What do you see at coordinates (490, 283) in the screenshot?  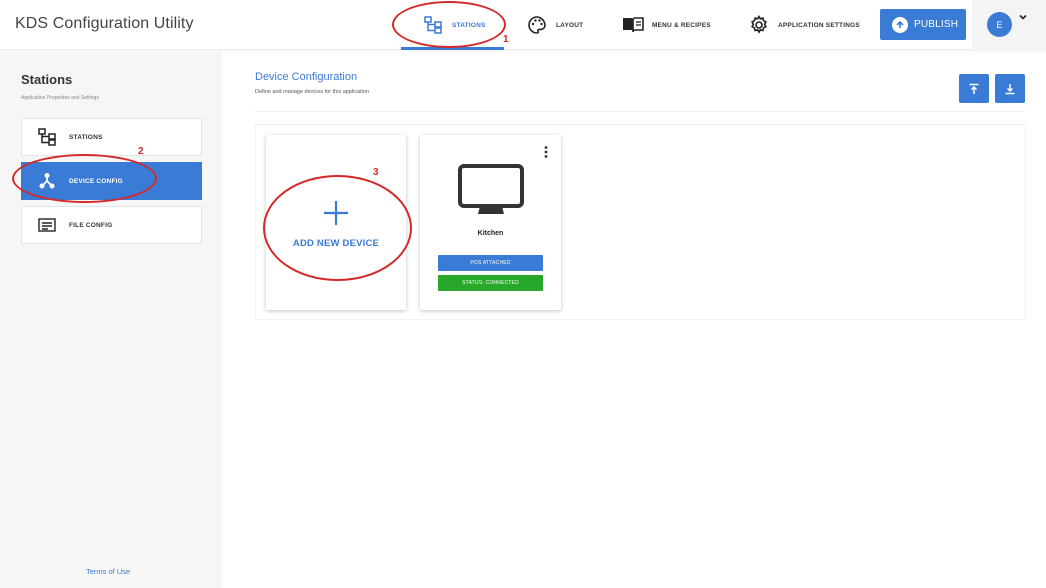 I see `status-badge: STATUS: CONNECTED` at bounding box center [490, 283].